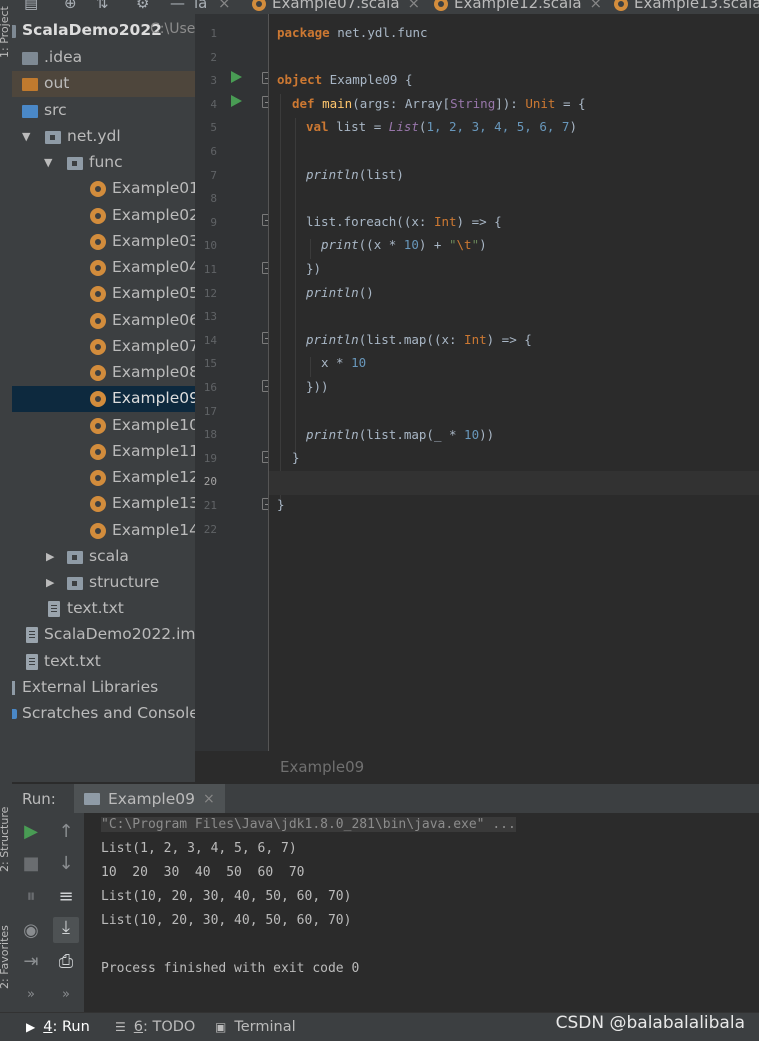  Describe the element at coordinates (210, 363) in the screenshot. I see `line-number: 15` at that location.